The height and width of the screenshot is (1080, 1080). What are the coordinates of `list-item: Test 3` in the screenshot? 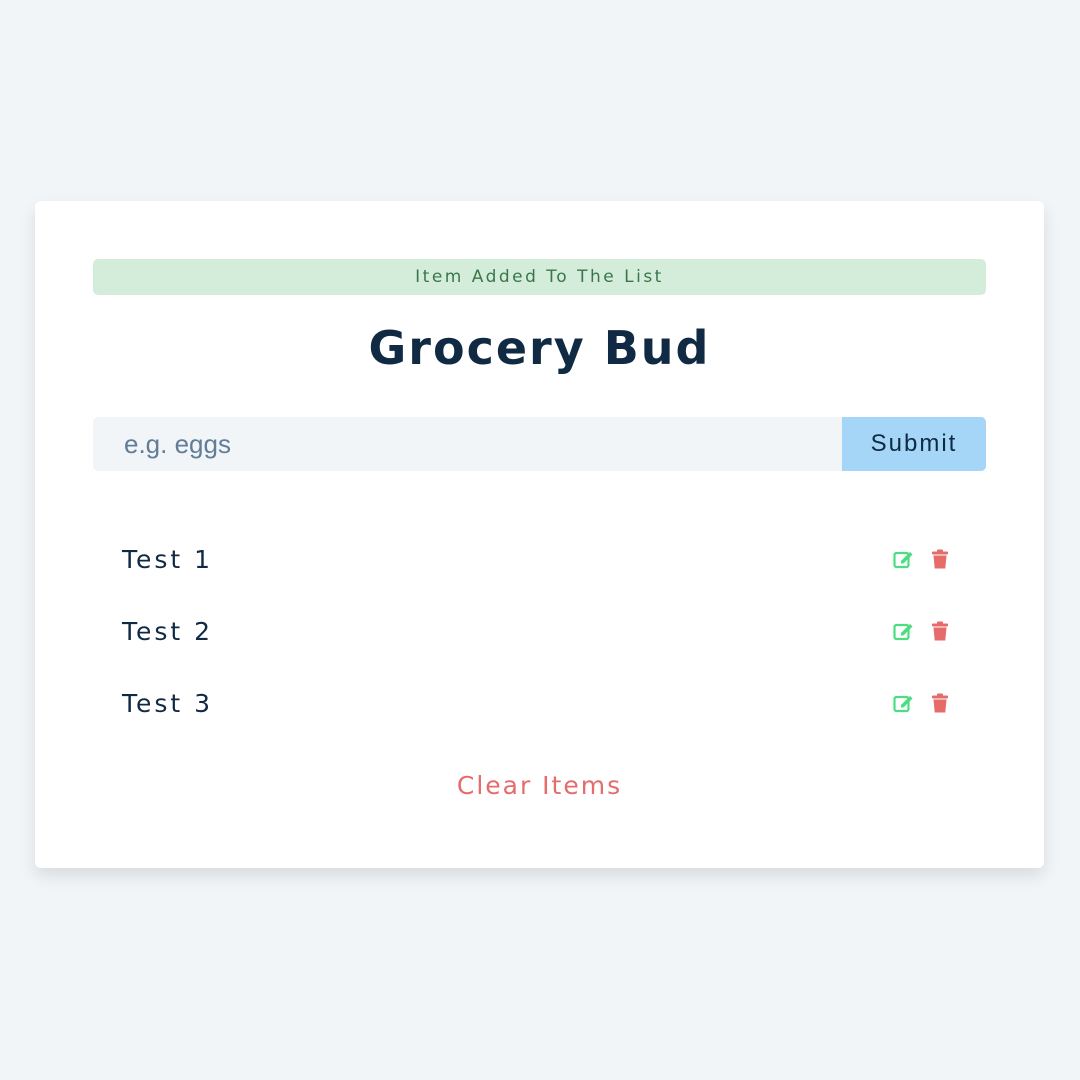 It's located at (539, 703).